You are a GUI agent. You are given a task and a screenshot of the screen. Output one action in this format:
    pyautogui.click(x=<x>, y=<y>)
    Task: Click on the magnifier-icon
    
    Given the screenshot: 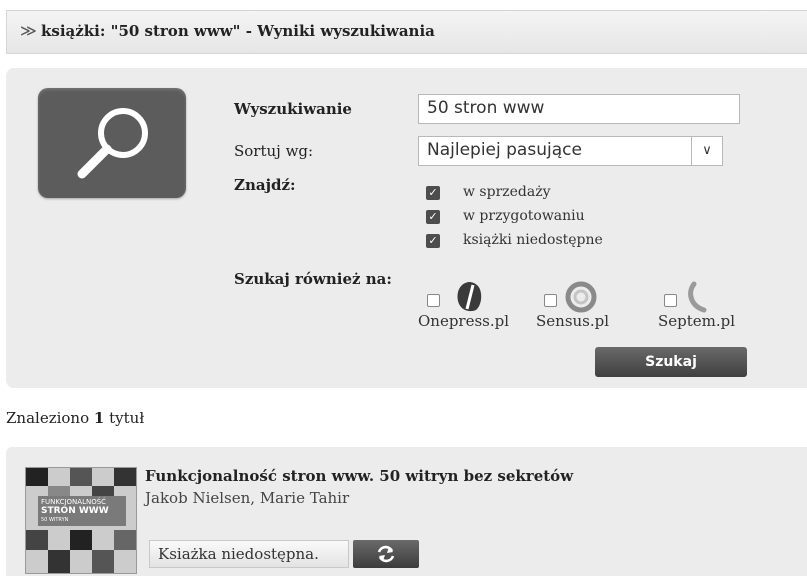 What is the action you would take?
    pyautogui.click(x=112, y=143)
    